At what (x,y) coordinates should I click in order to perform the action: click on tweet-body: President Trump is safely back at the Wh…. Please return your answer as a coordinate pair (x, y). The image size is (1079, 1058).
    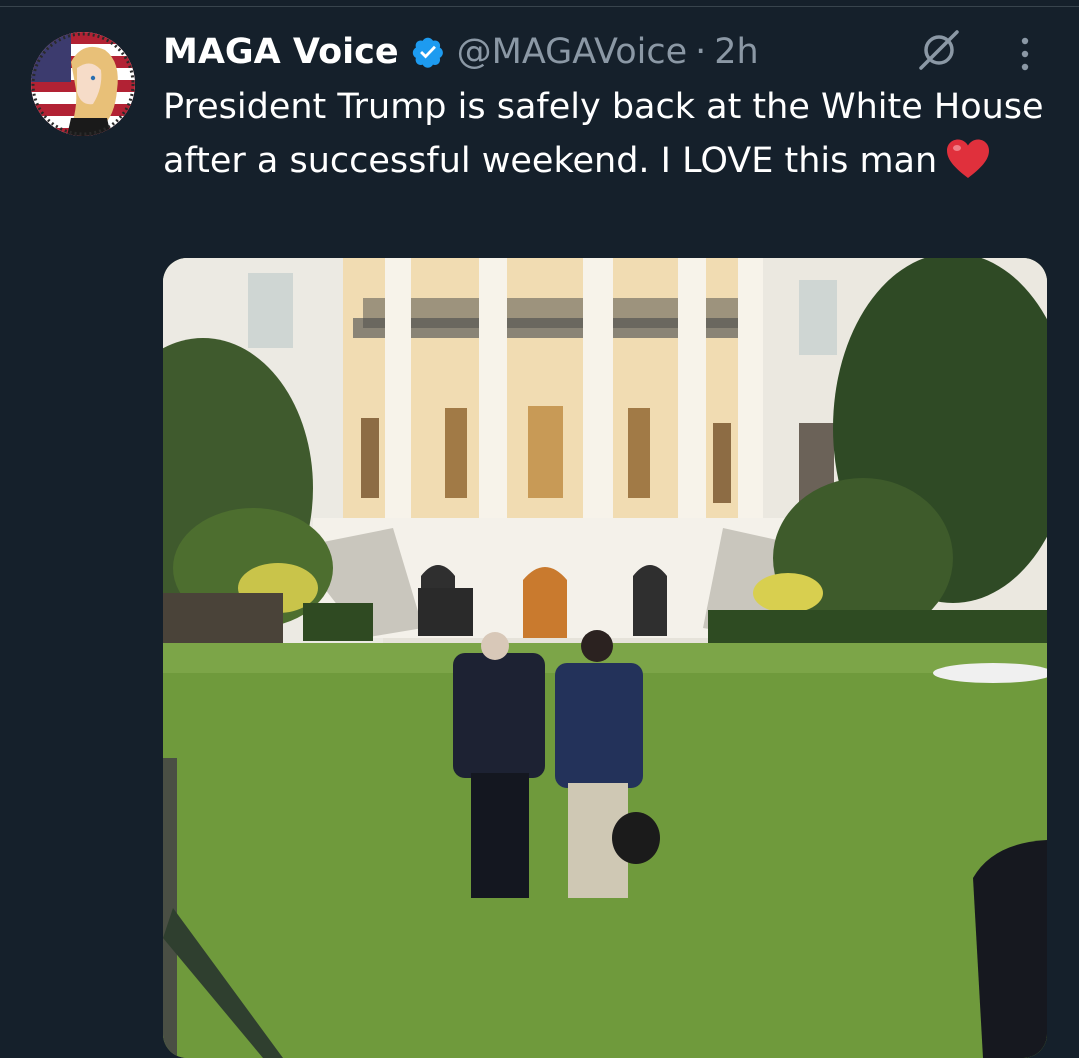
    Looking at the image, I should click on (603, 134).